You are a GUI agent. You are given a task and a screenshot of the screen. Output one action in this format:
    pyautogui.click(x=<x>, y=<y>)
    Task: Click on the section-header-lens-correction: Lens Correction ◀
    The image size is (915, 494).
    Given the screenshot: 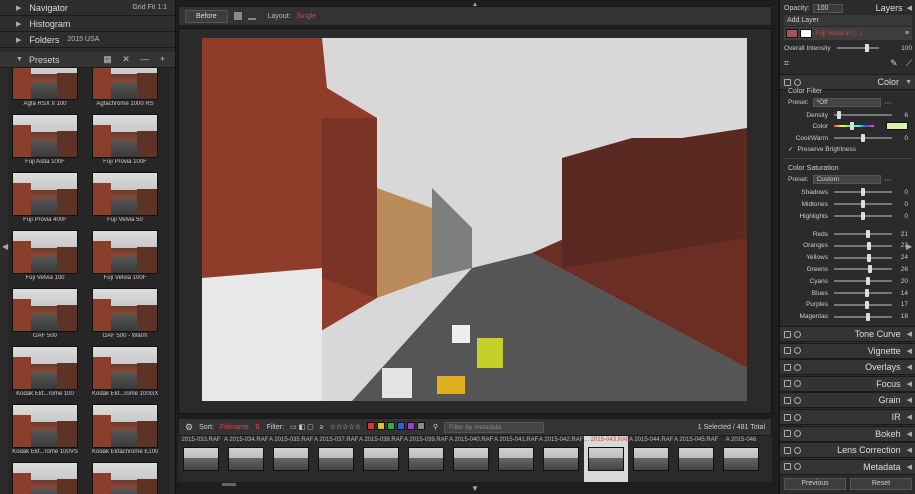 What is the action you would take?
    pyautogui.click(x=847, y=450)
    